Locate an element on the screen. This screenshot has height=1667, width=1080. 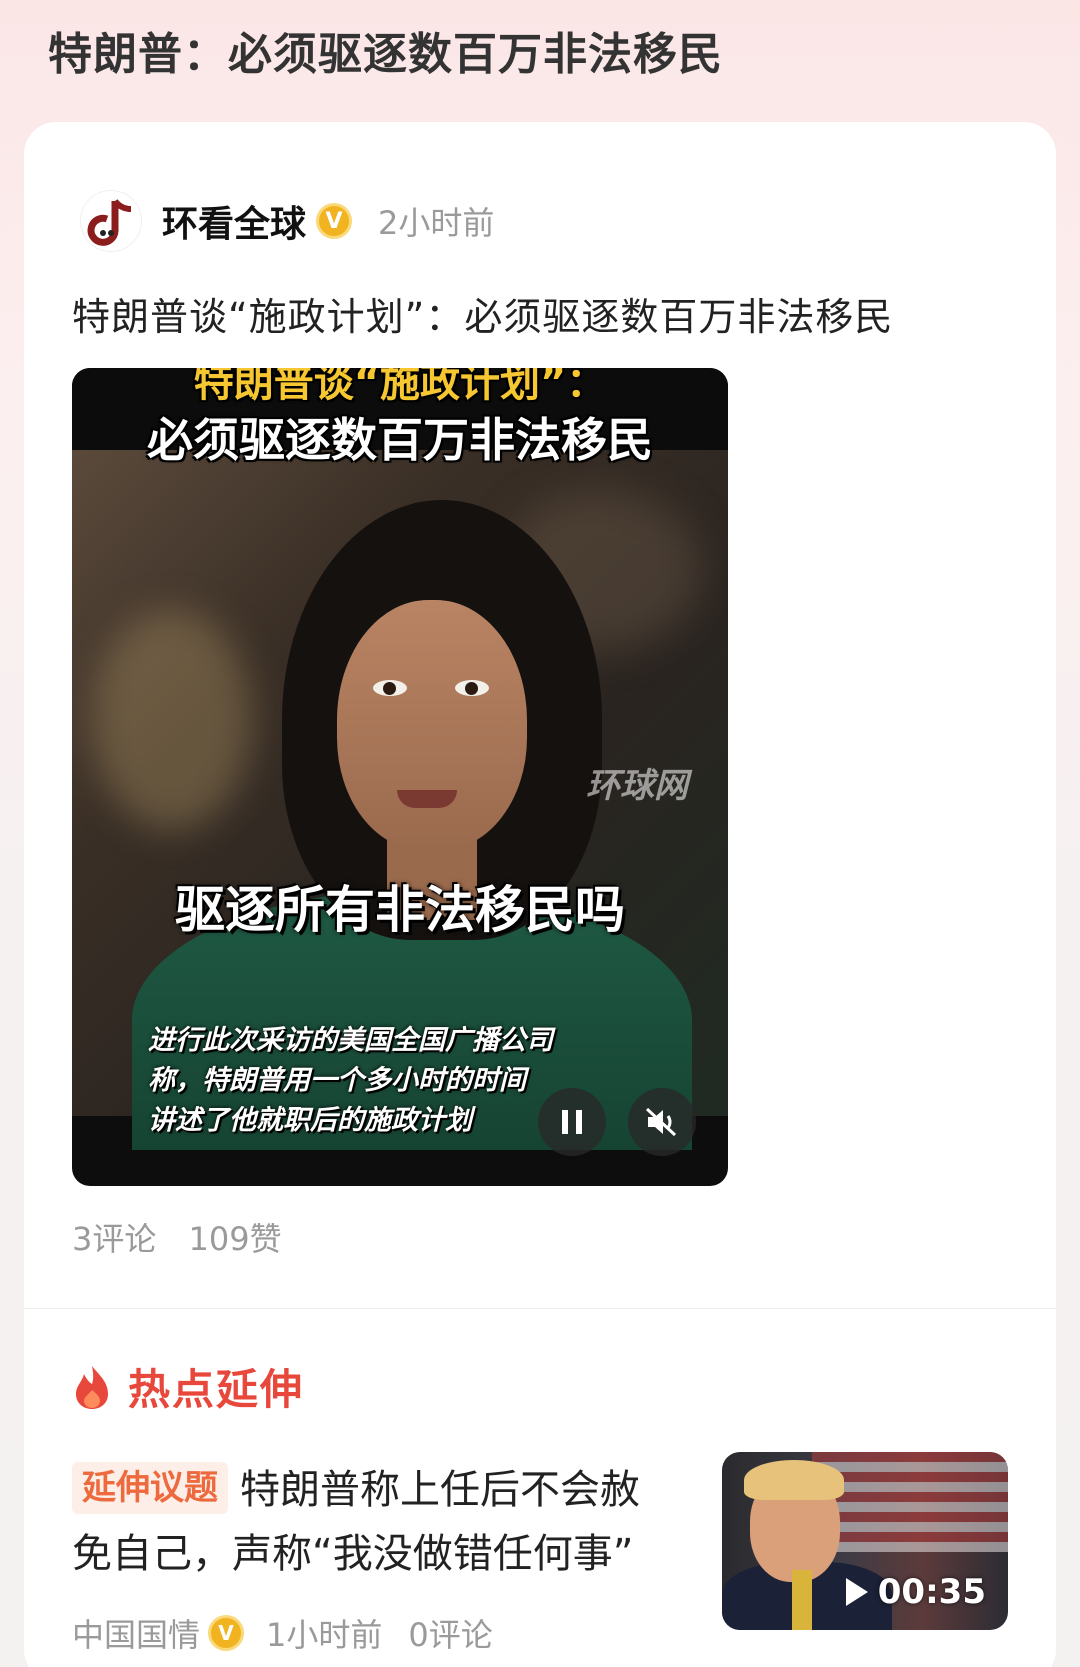
video-title-line-2: 必须驱逐数百万非法移民 is located at coordinates (400, 440).